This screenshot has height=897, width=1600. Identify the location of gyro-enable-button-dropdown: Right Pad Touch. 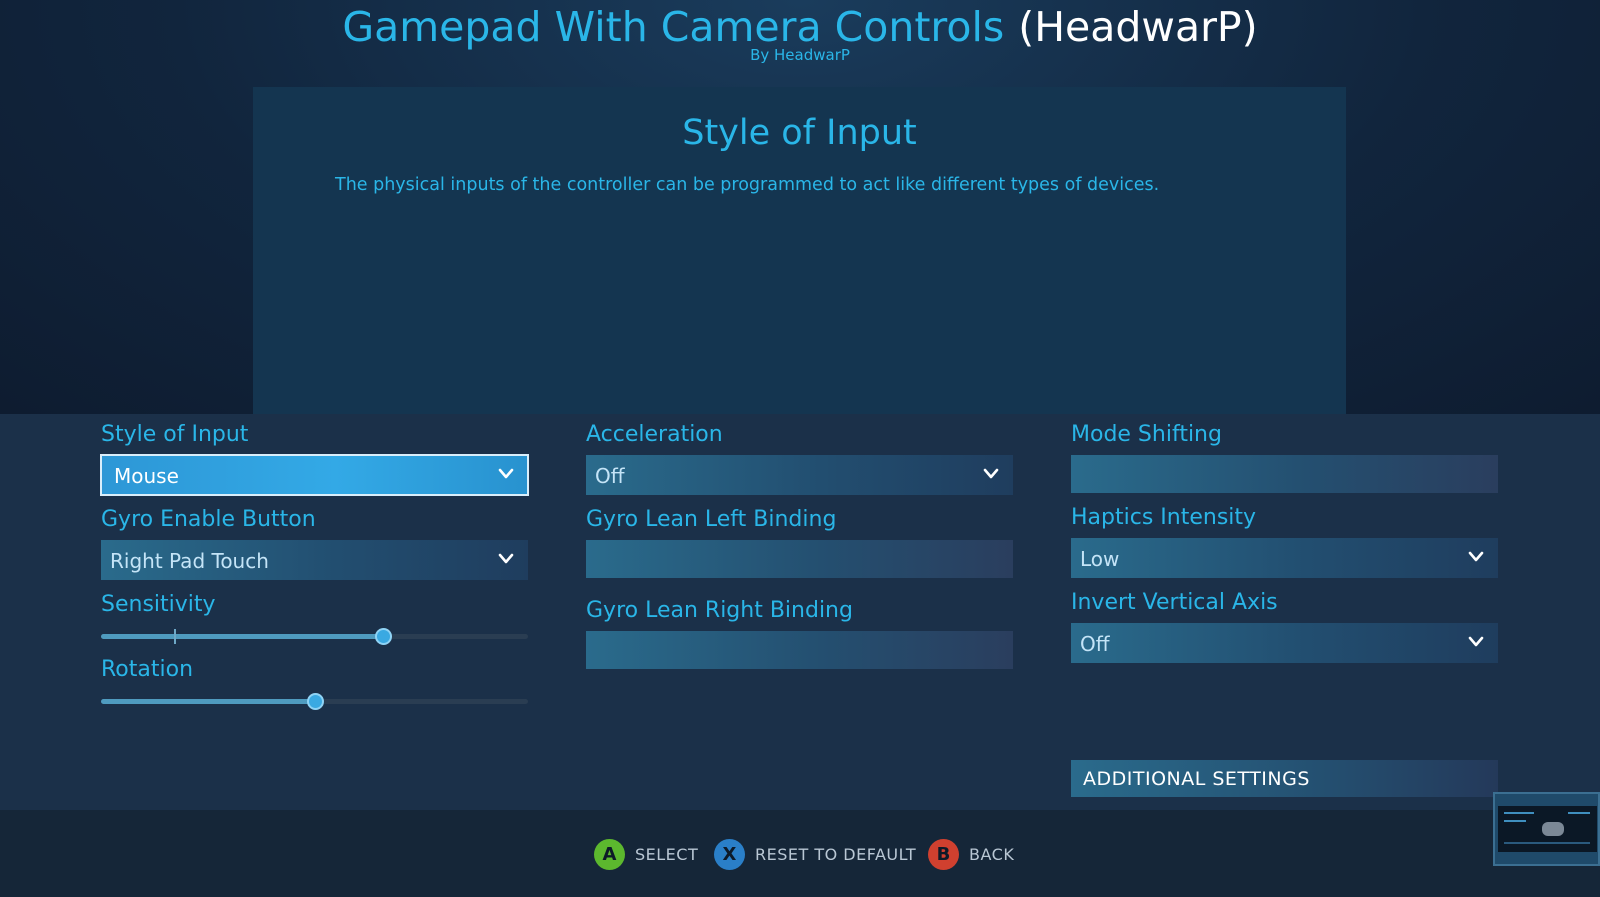
(314, 560).